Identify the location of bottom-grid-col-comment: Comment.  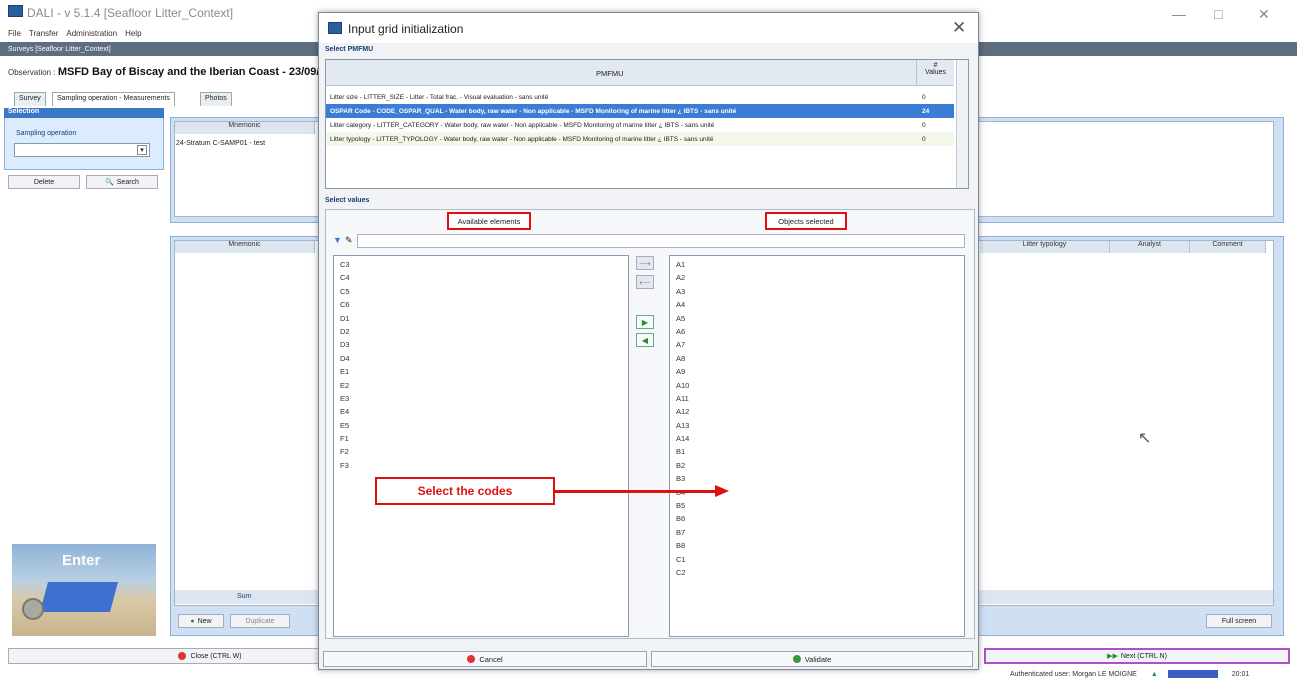
(1228, 247).